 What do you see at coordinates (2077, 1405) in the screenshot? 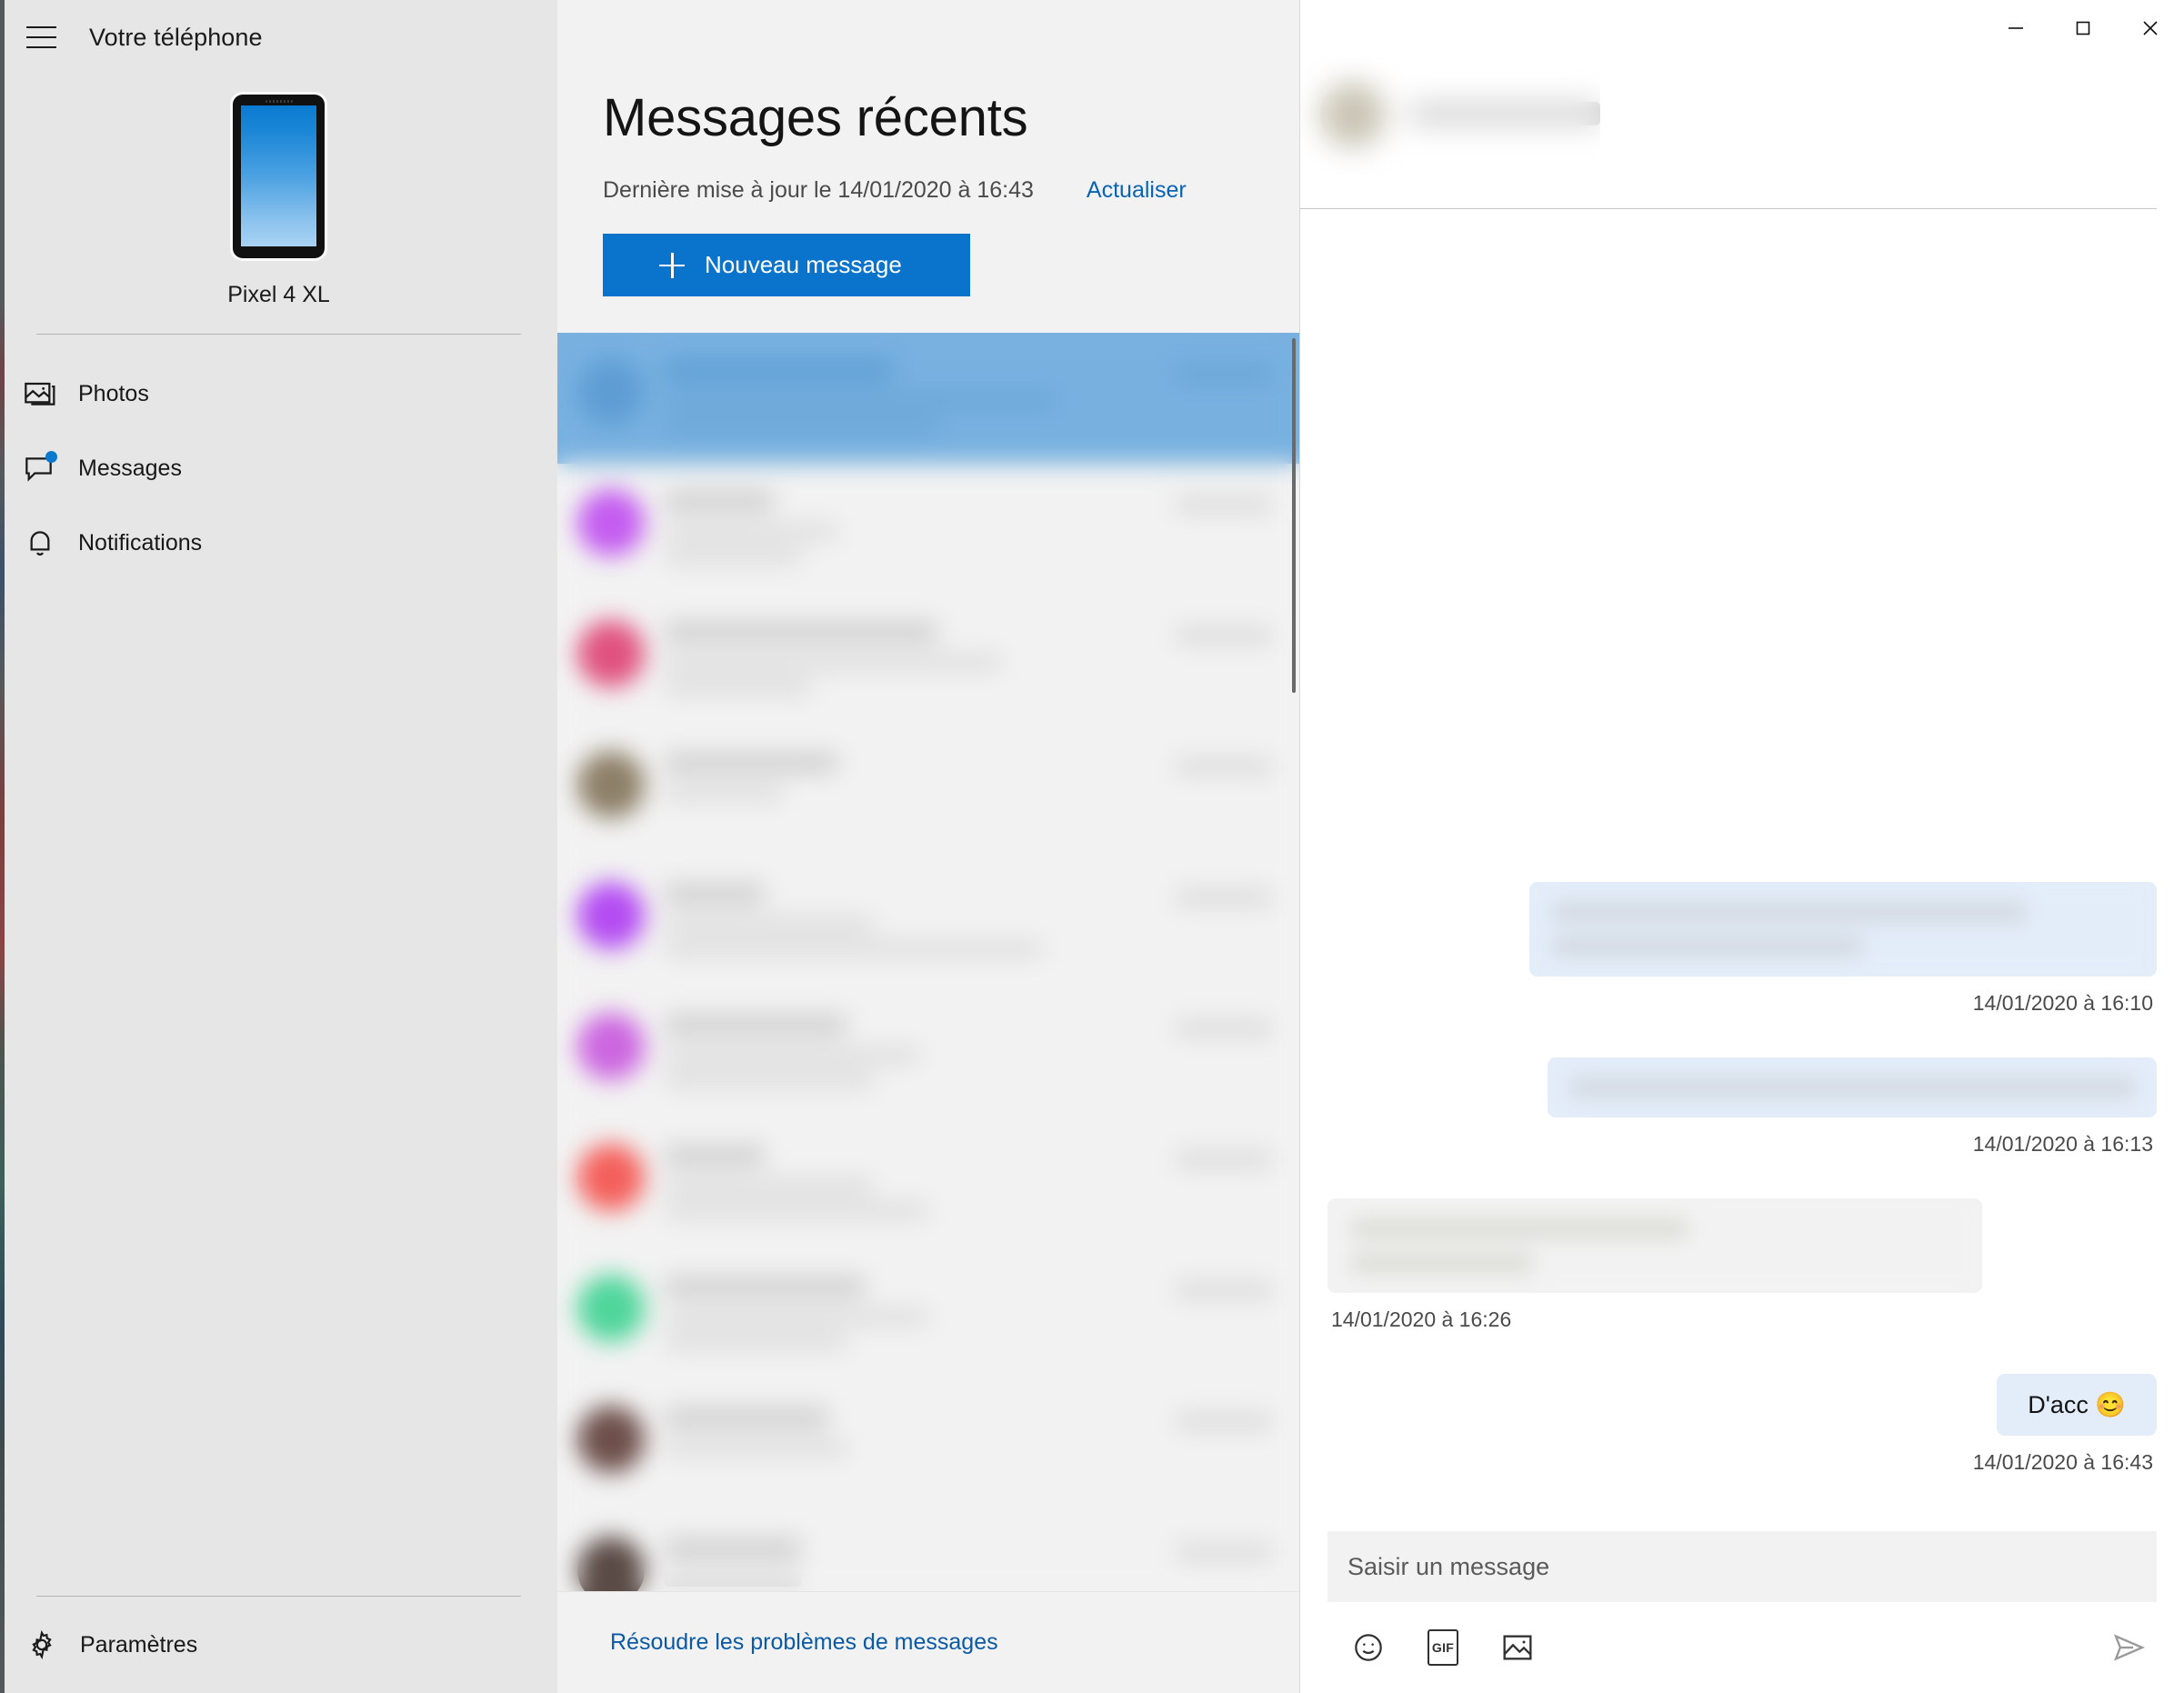
I see `message-bubble-text: D'acc 😊` at bounding box center [2077, 1405].